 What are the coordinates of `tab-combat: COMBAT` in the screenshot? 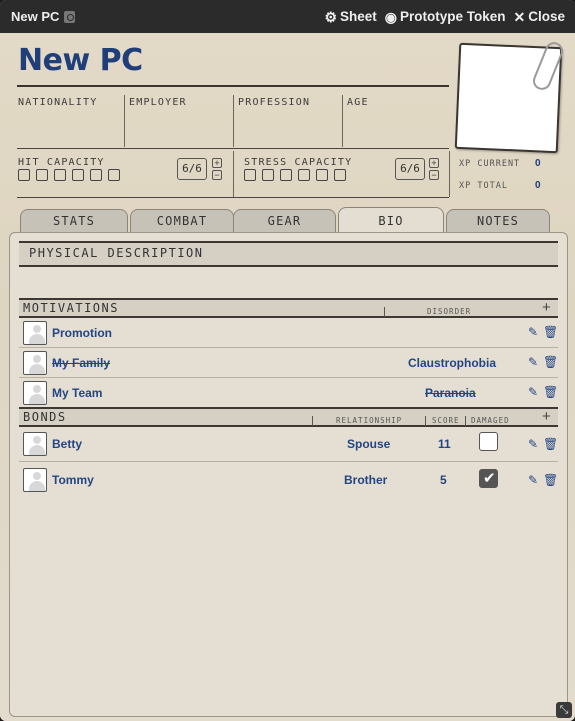 It's located at (182, 221).